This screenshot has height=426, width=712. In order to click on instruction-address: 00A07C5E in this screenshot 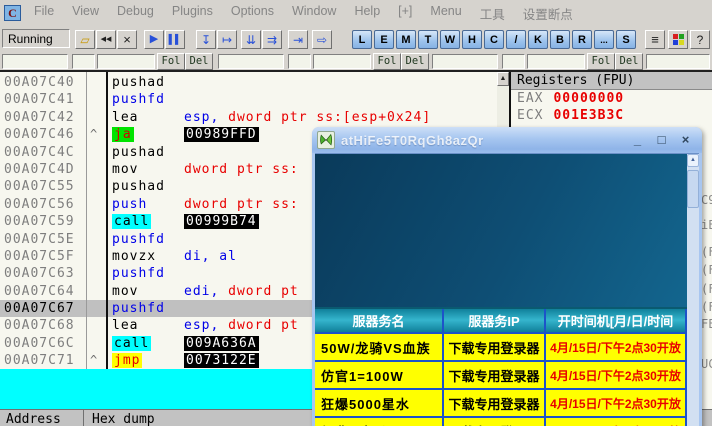, I will do `click(39, 239)`.